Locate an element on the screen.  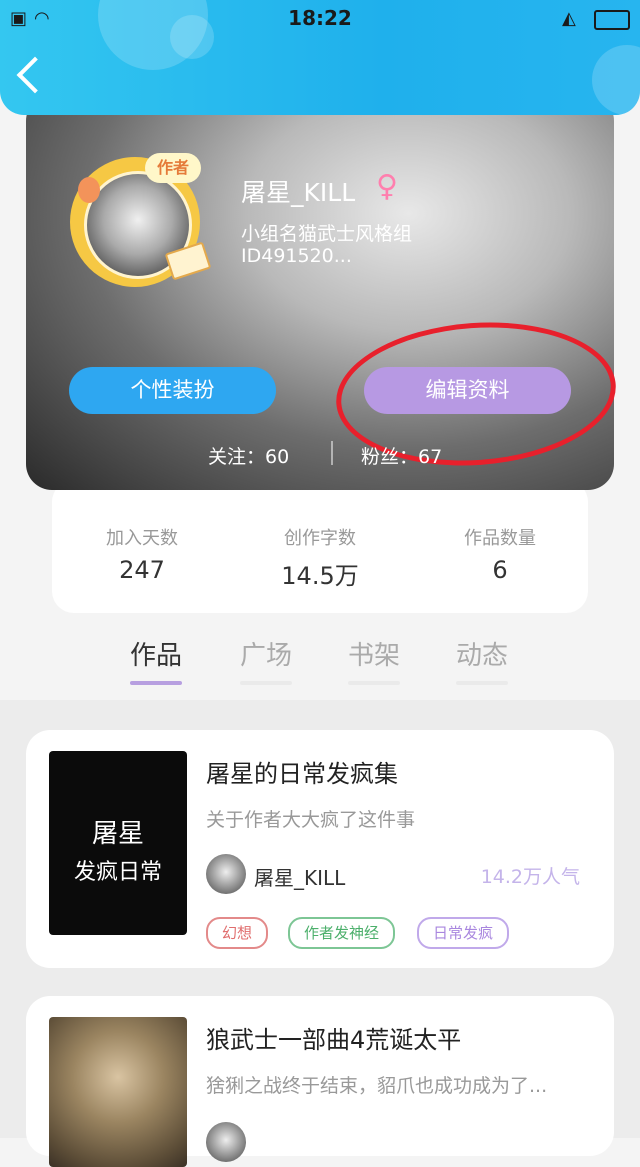
female-icon: ♀ is located at coordinates (387, 186).